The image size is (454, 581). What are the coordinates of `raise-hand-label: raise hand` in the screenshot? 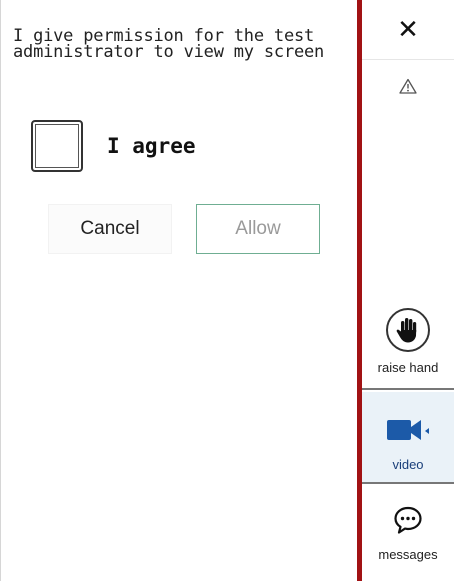 It's located at (408, 367).